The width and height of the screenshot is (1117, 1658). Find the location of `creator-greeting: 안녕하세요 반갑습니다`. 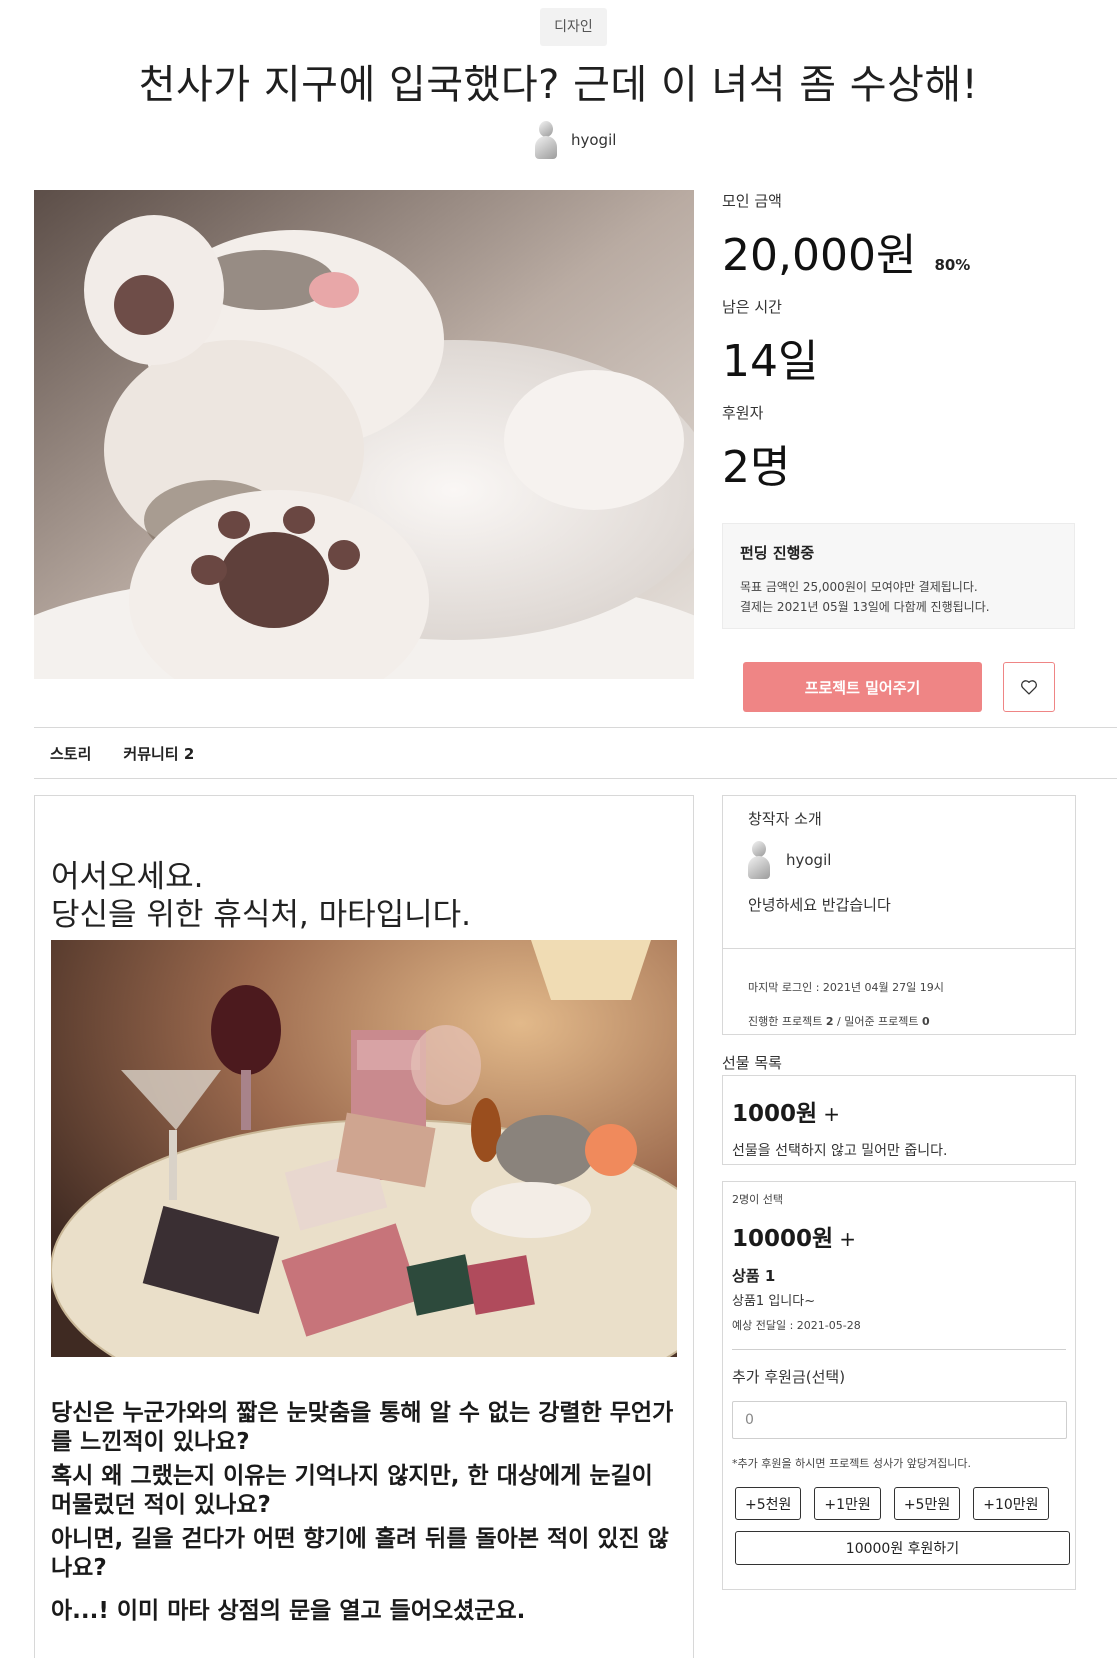

creator-greeting: 안녕하세요 반갑습니다 is located at coordinates (819, 905).